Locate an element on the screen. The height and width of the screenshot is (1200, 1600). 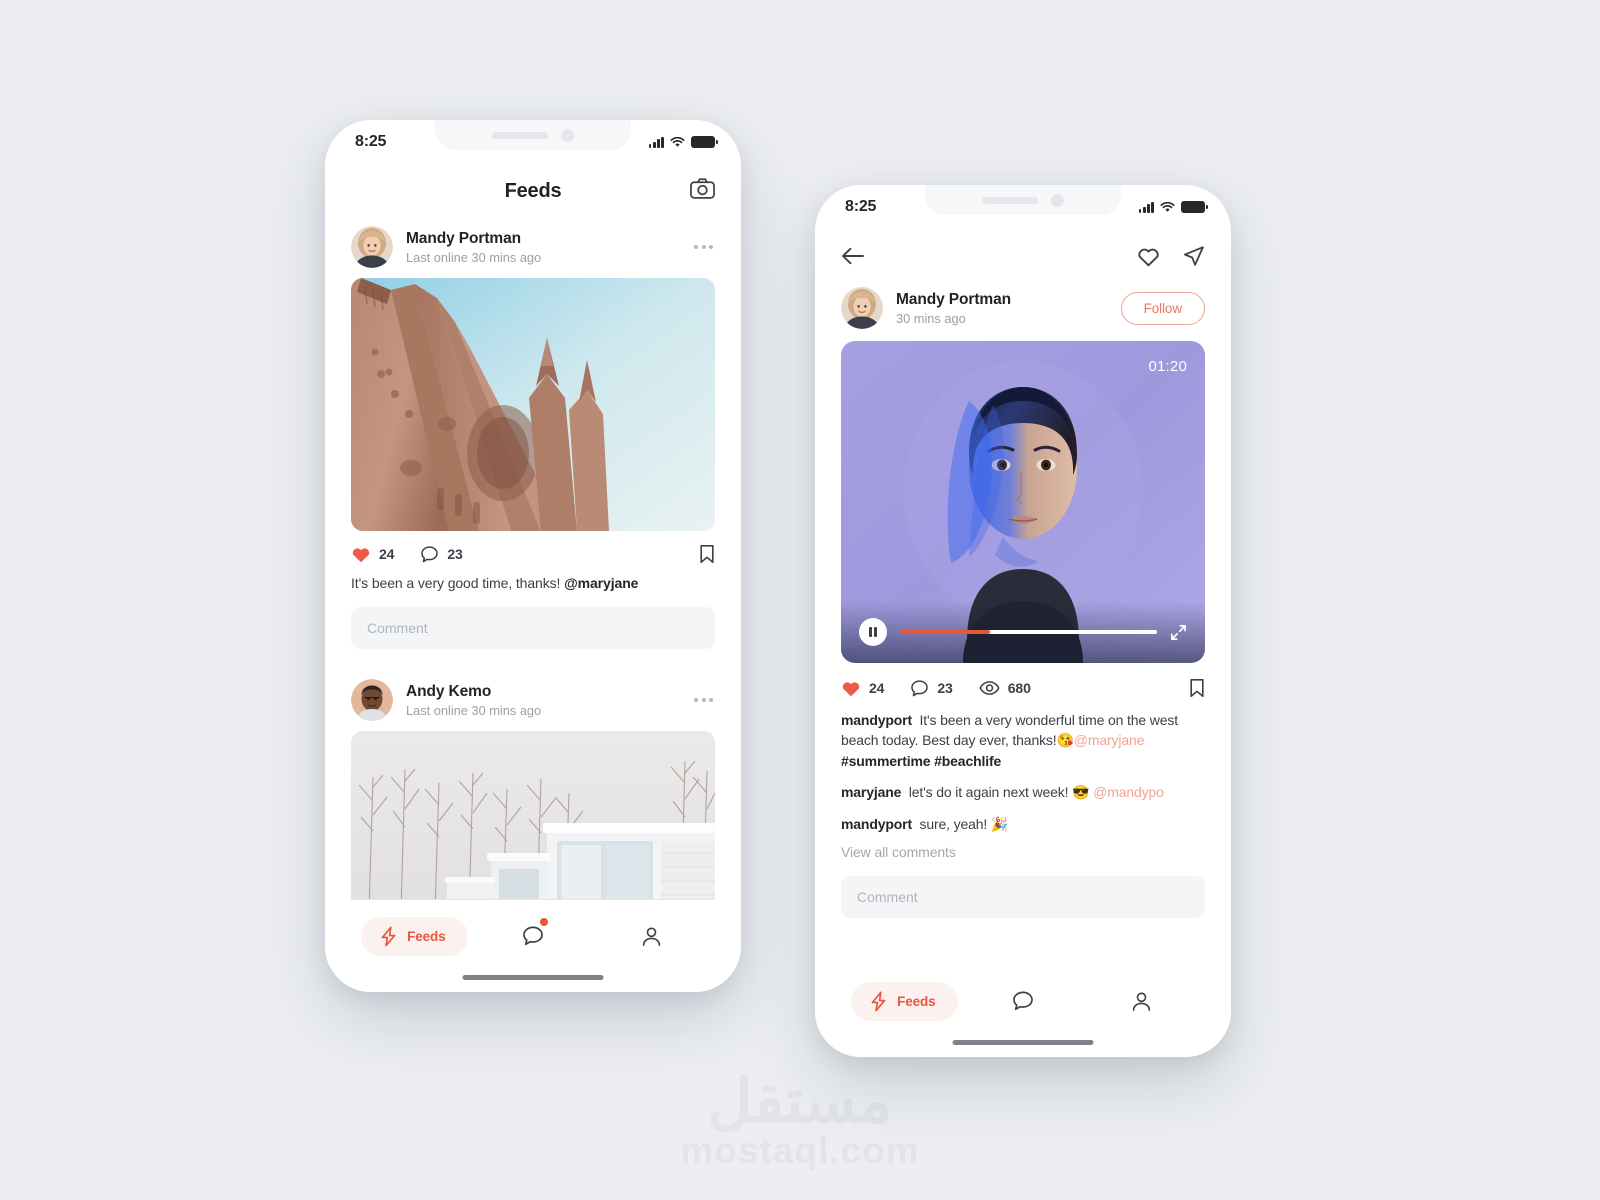
post-timestamp: 30 mins ago is located at coordinates (931, 319).